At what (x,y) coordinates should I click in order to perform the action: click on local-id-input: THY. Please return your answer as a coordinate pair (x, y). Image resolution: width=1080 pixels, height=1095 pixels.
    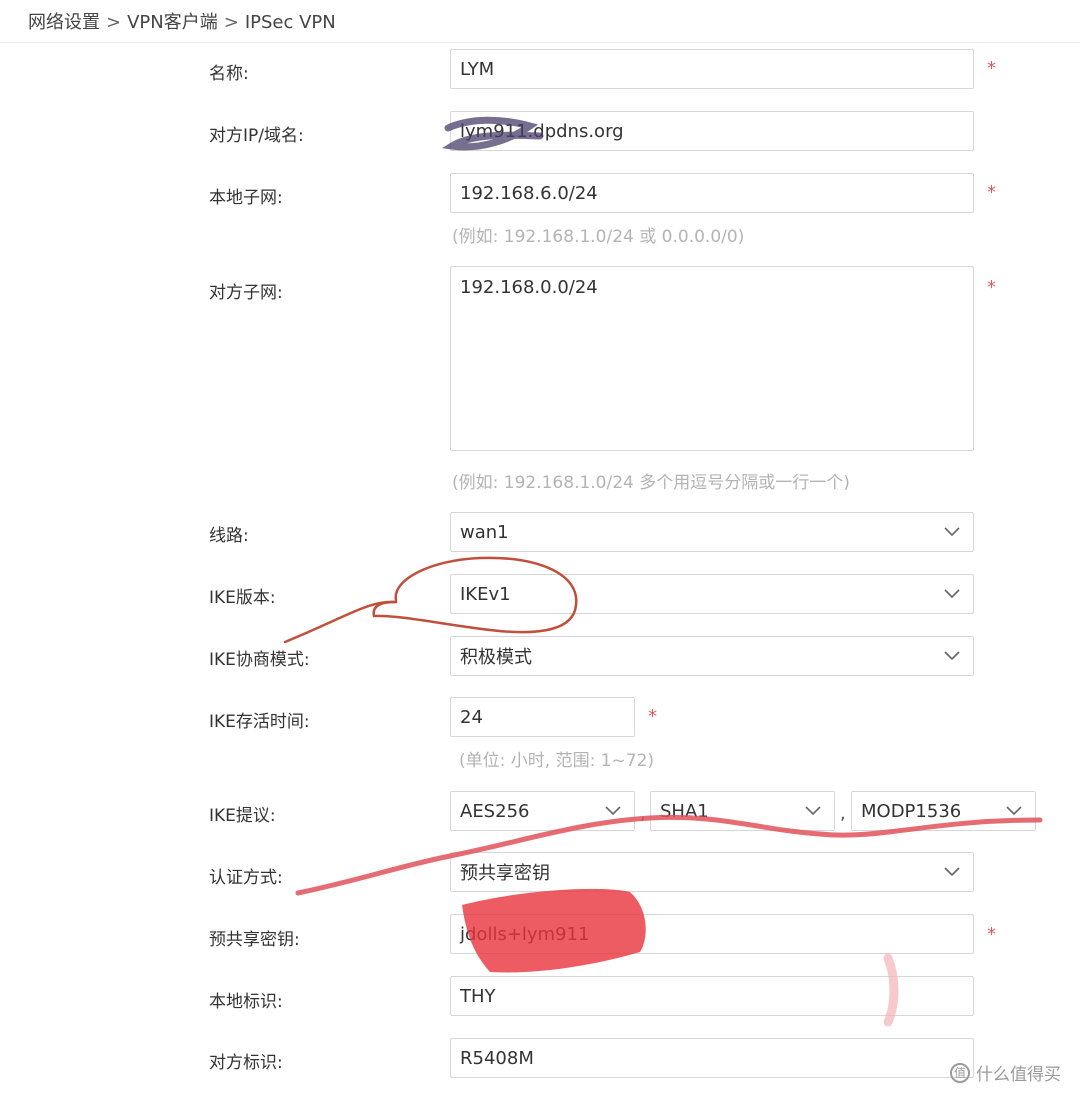
    Looking at the image, I should click on (712, 996).